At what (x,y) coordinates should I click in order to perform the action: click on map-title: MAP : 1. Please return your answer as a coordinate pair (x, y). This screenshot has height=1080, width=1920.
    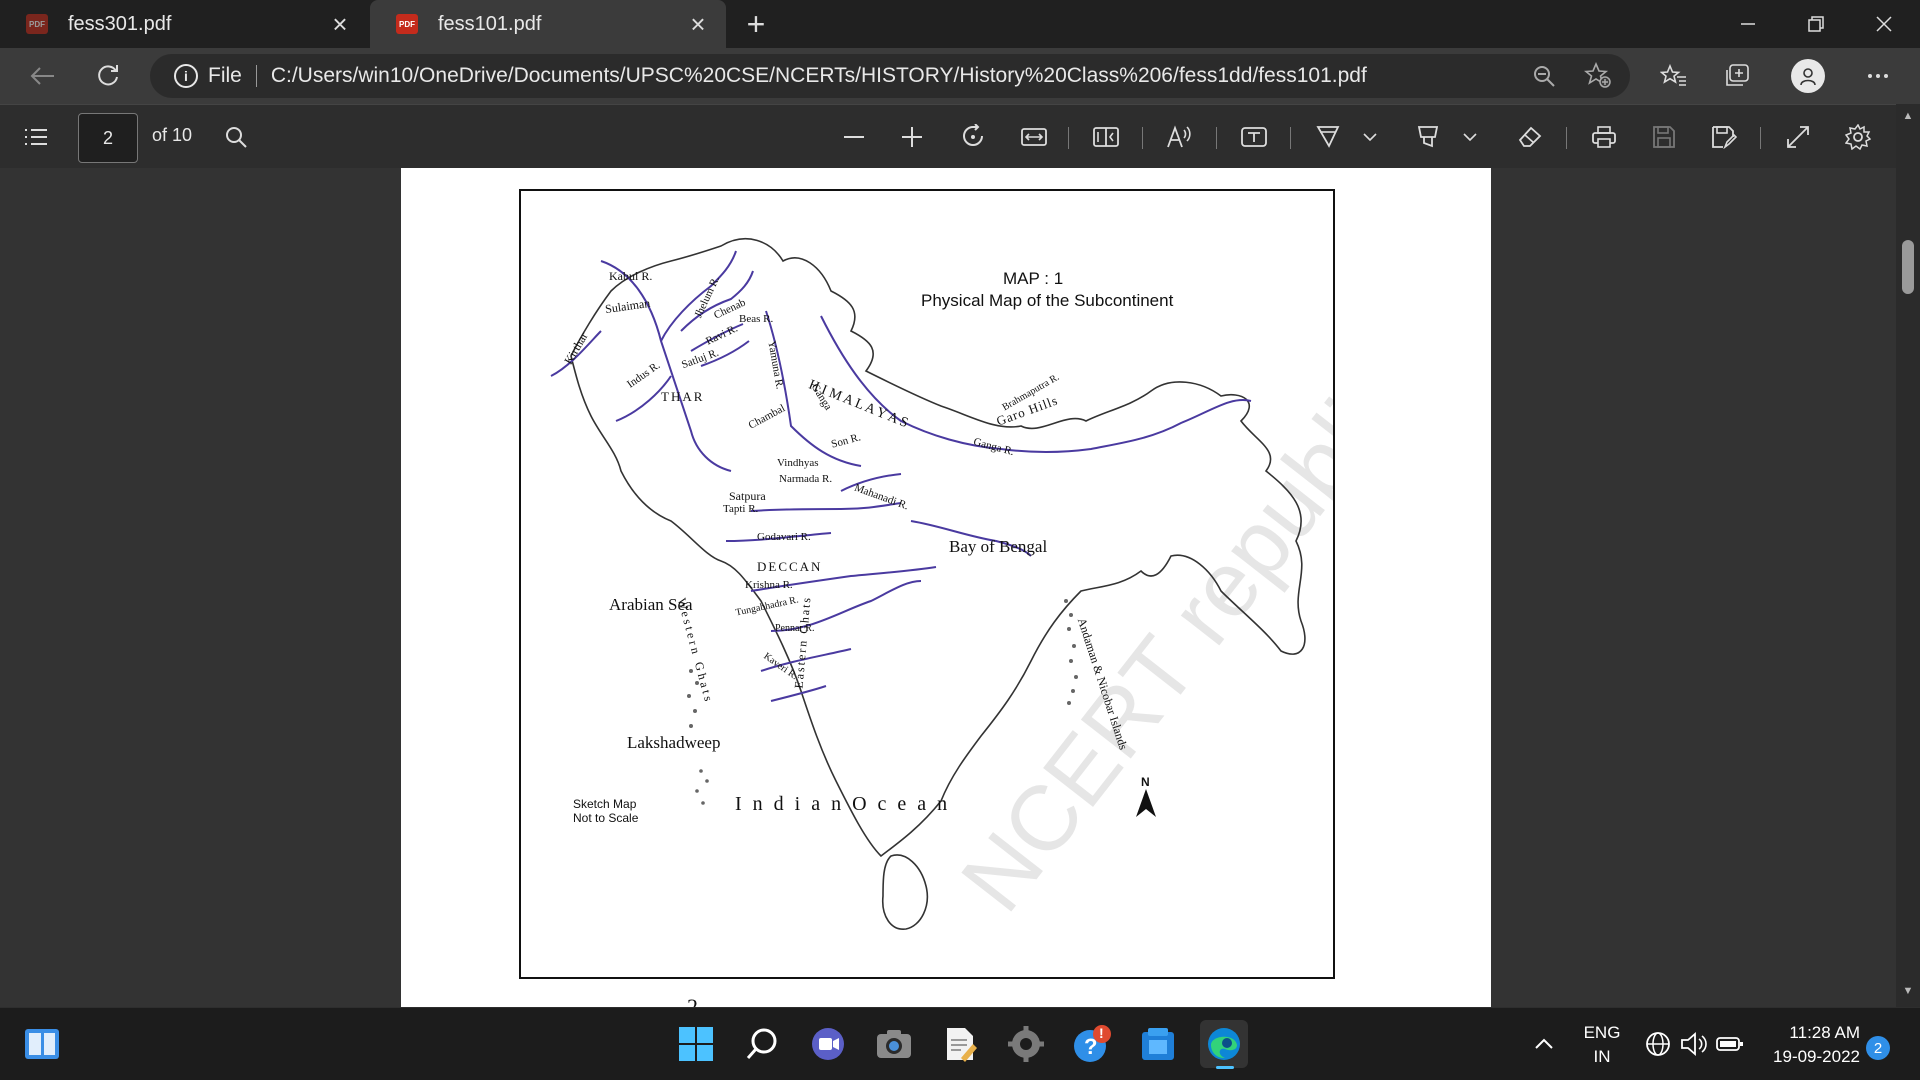
    Looking at the image, I should click on (1033, 278).